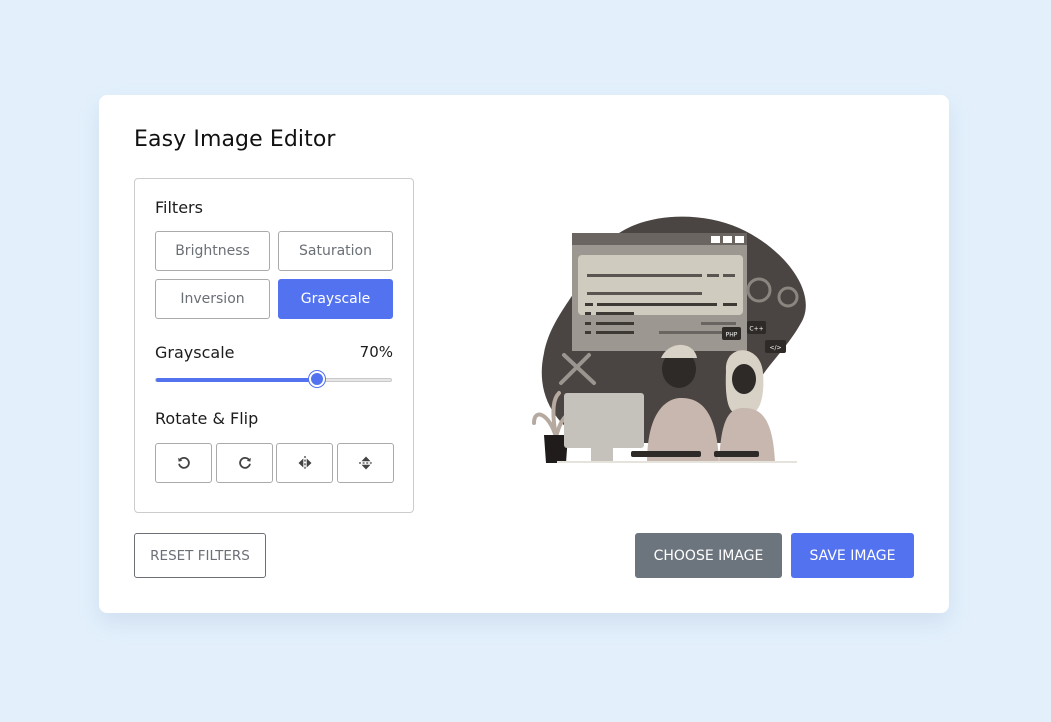 The image size is (1051, 722). I want to click on page-title: Easy Image Editor, so click(235, 139).